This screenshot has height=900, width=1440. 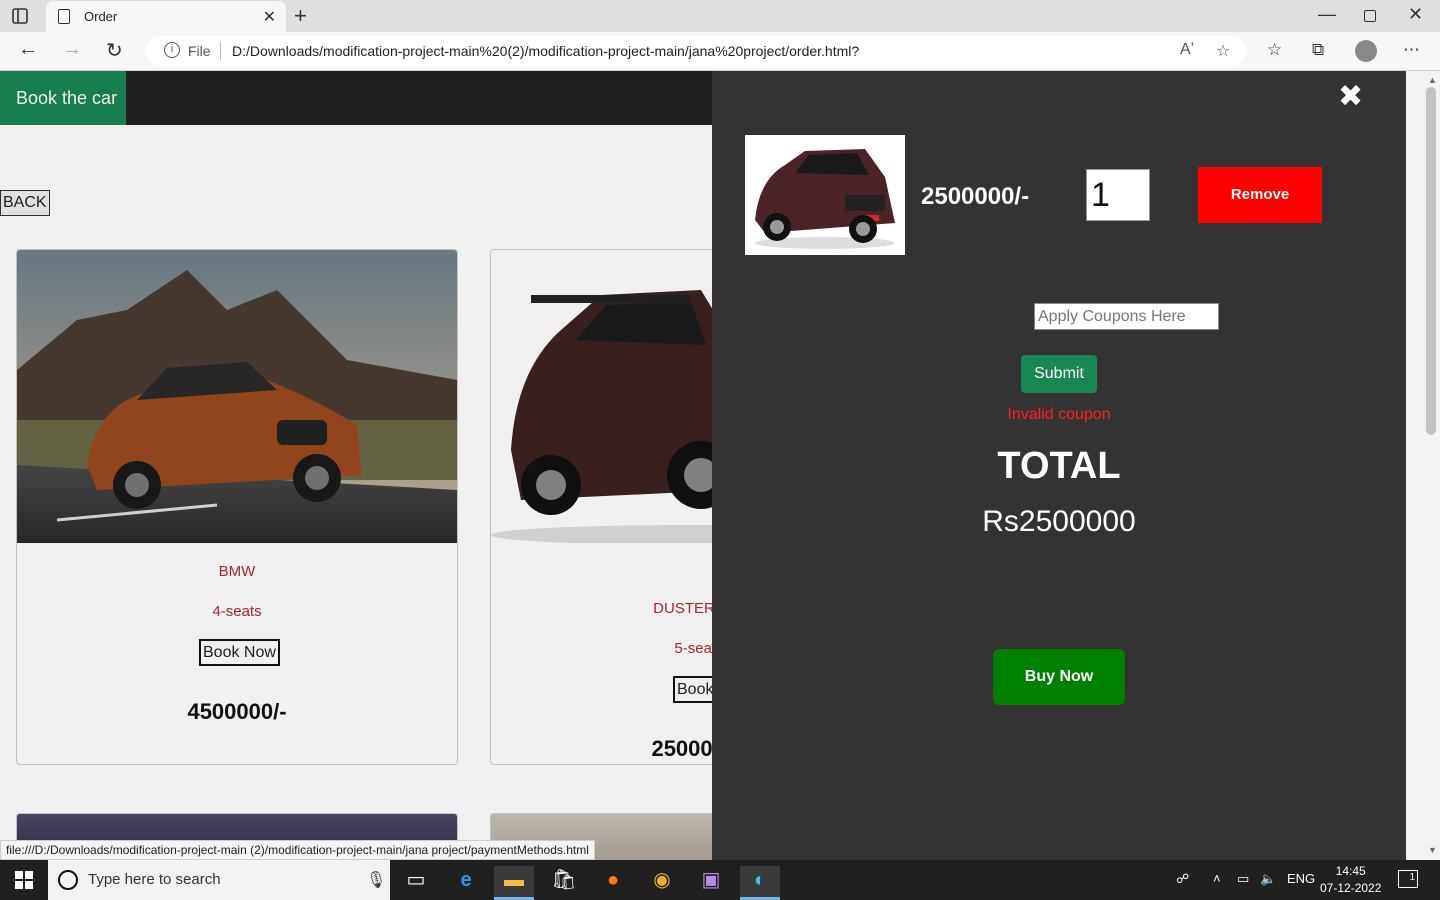 What do you see at coordinates (1350, 96) in the screenshot?
I see `close-icon: ✖` at bounding box center [1350, 96].